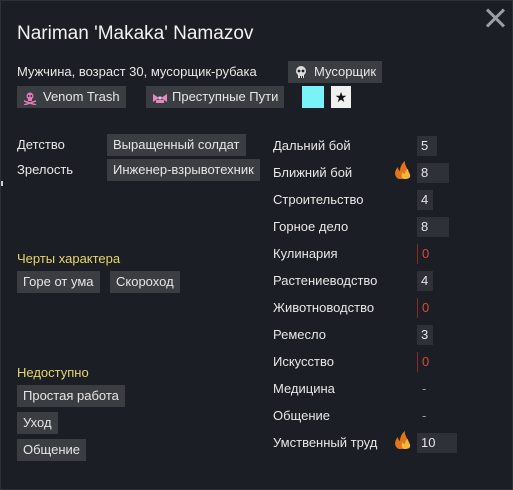 The width and height of the screenshot is (513, 490). Describe the element at coordinates (313, 97) in the screenshot. I see `favorite-color-swatch` at that location.